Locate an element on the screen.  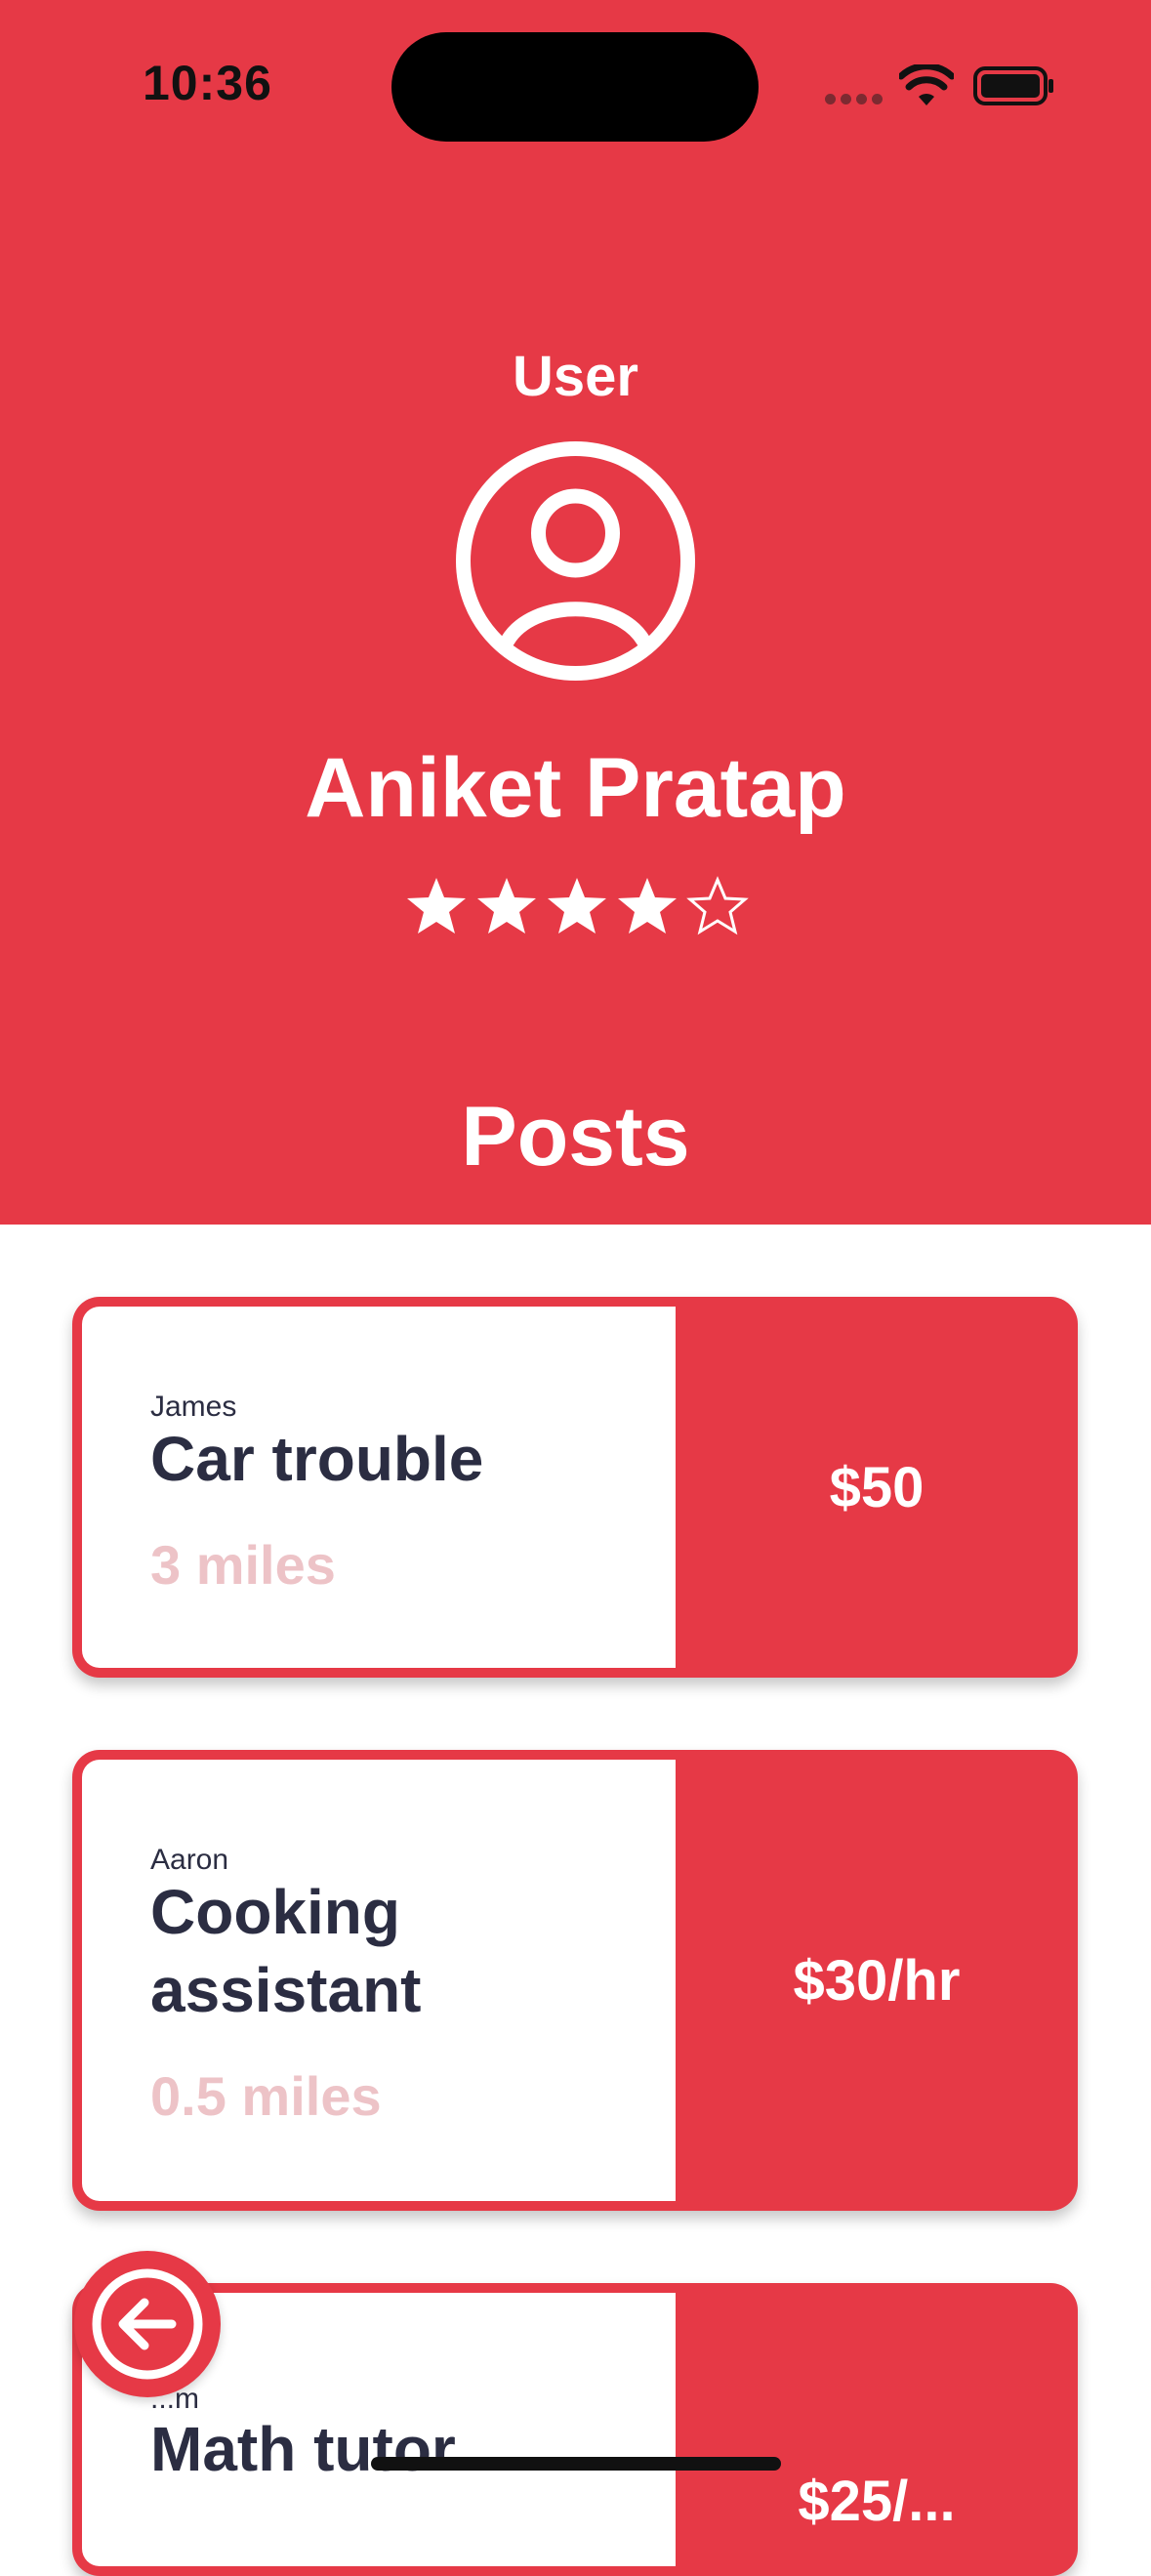
home-indicator is located at coordinates (576, 2464).